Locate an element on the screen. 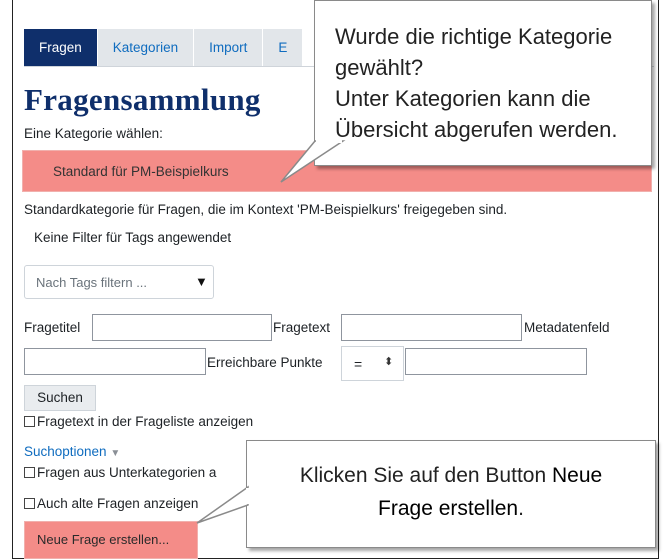  category-label: Eine Kategorie wählen: is located at coordinates (93, 133).